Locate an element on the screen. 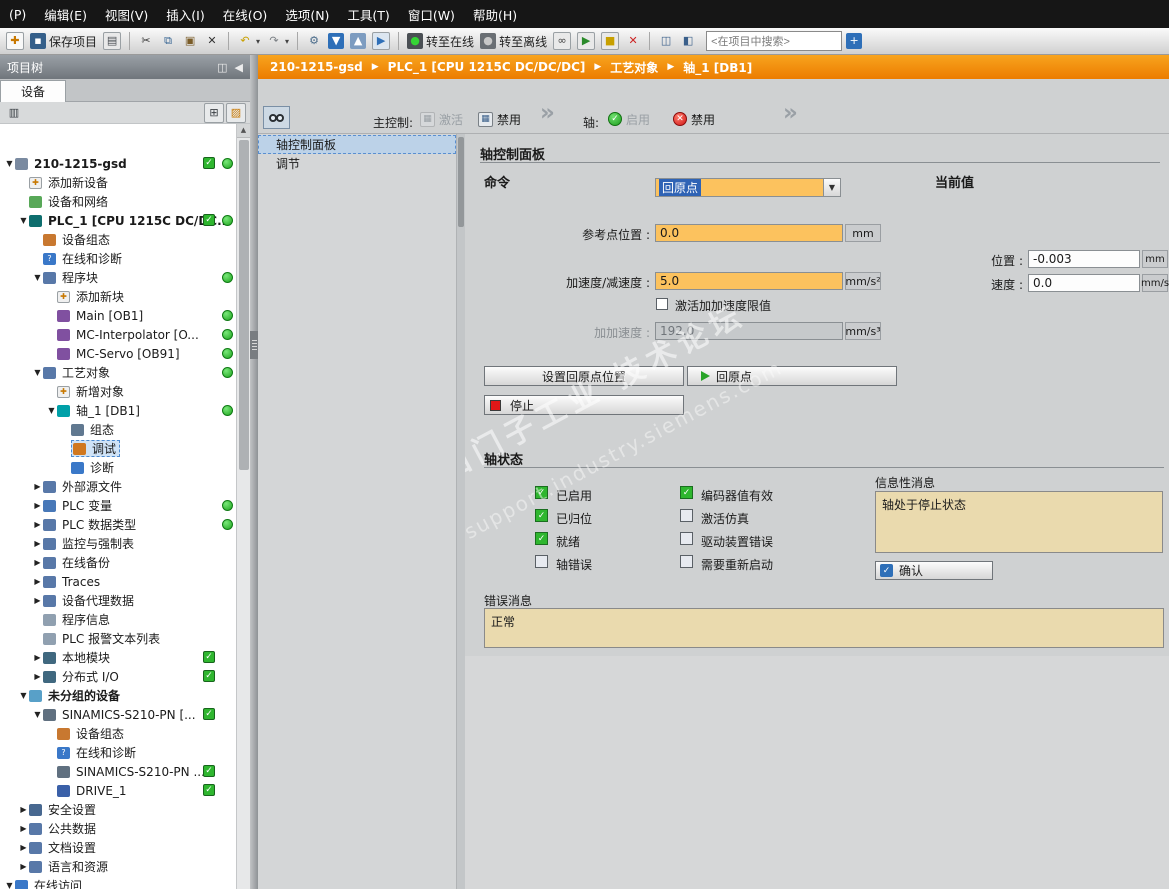 The width and height of the screenshot is (1169, 889). redo-icon: ↷ ▾ is located at coordinates (277, 41).